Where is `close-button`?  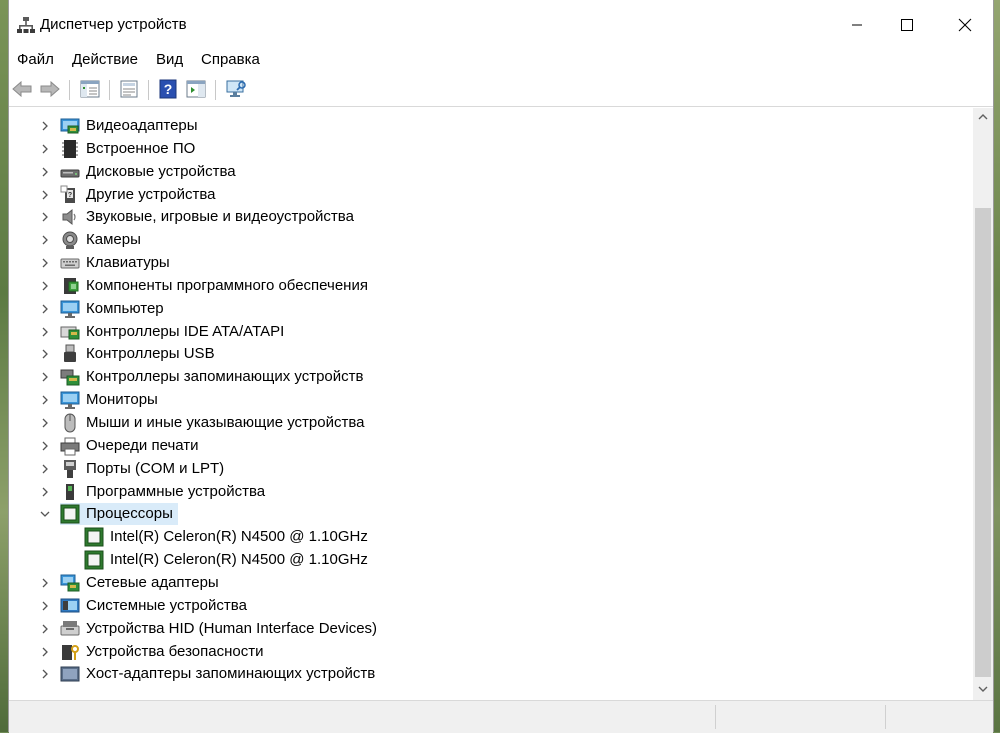 close-button is located at coordinates (965, 25).